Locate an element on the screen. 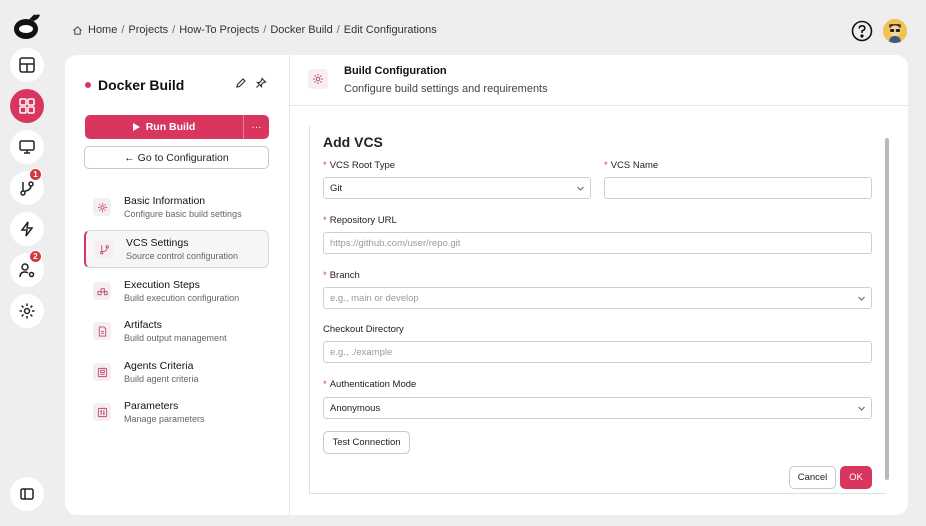 Image resolution: width=926 pixels, height=526 pixels. rail-vcs-button: 1 is located at coordinates (27, 186).